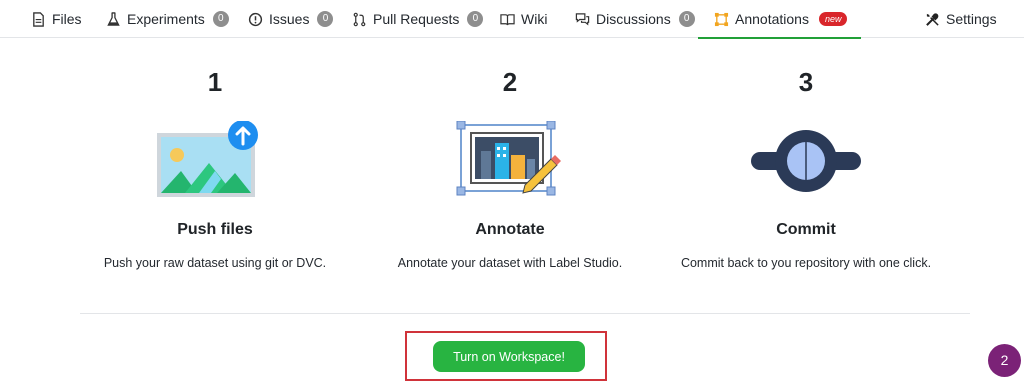 This screenshot has height=381, width=1024. I want to click on tab-discussions: Discussions 0, so click(635, 19).